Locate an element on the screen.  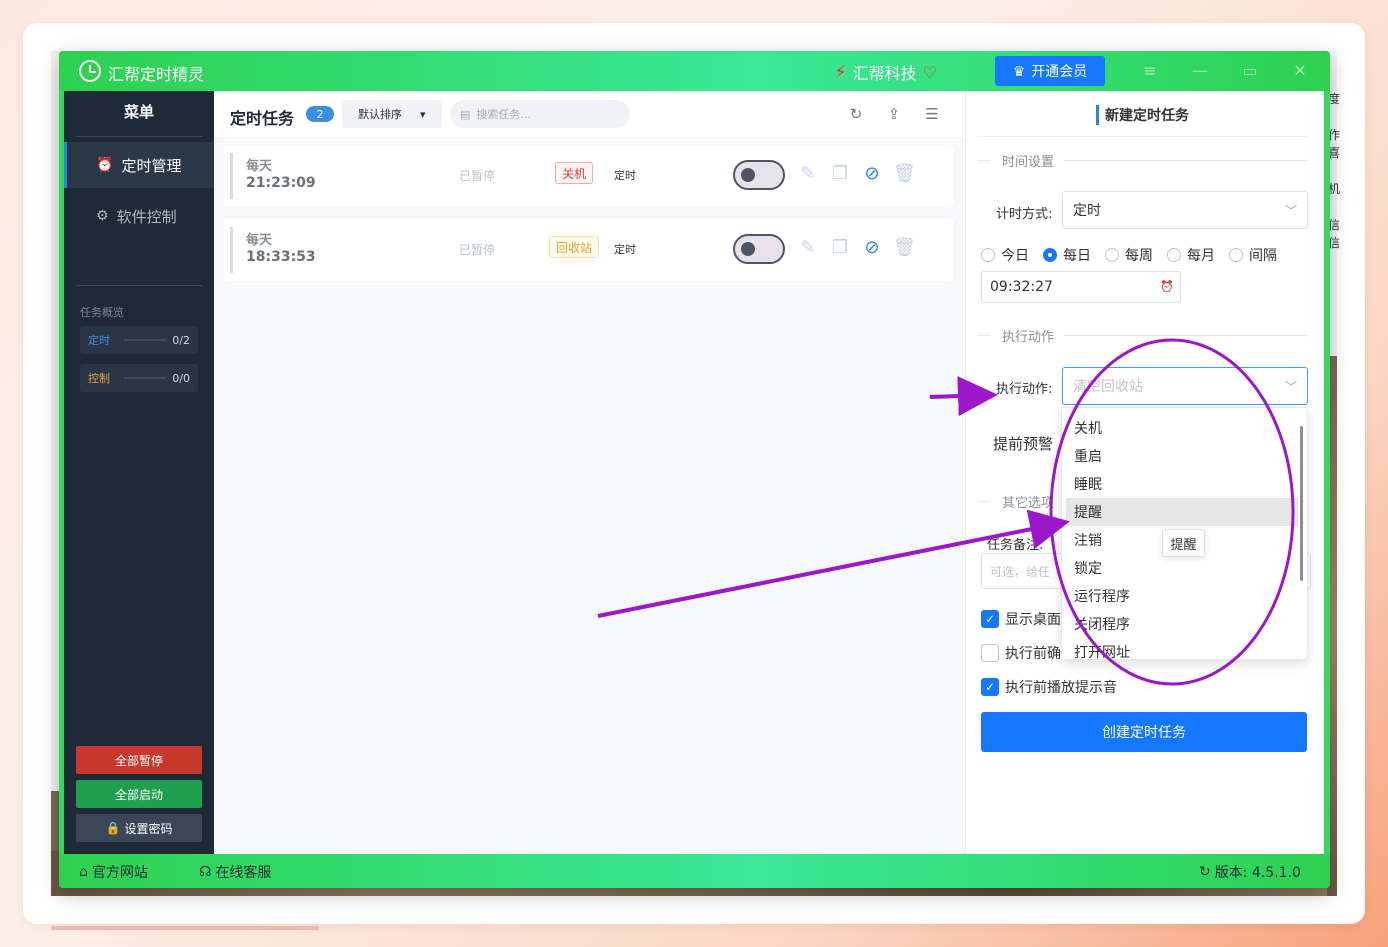
radio-label: 今日 is located at coordinates (1015, 256).